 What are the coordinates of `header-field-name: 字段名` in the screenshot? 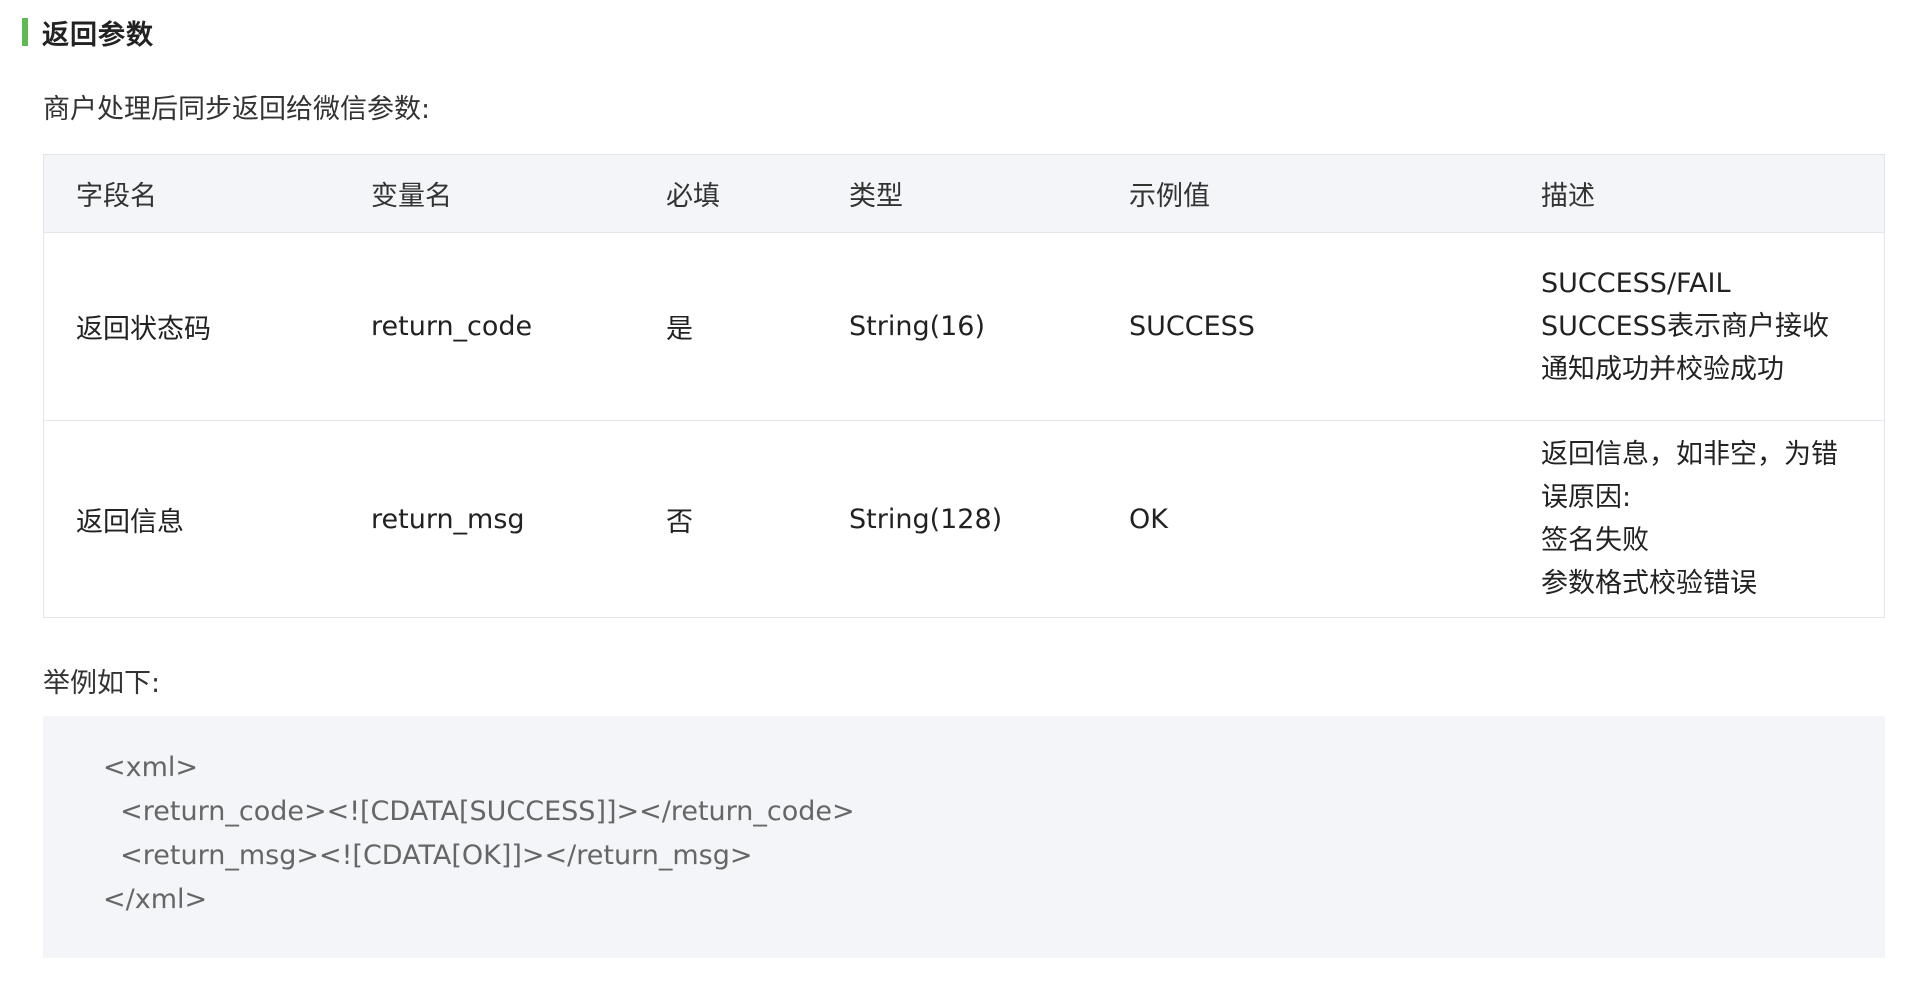 It's located at (191, 193).